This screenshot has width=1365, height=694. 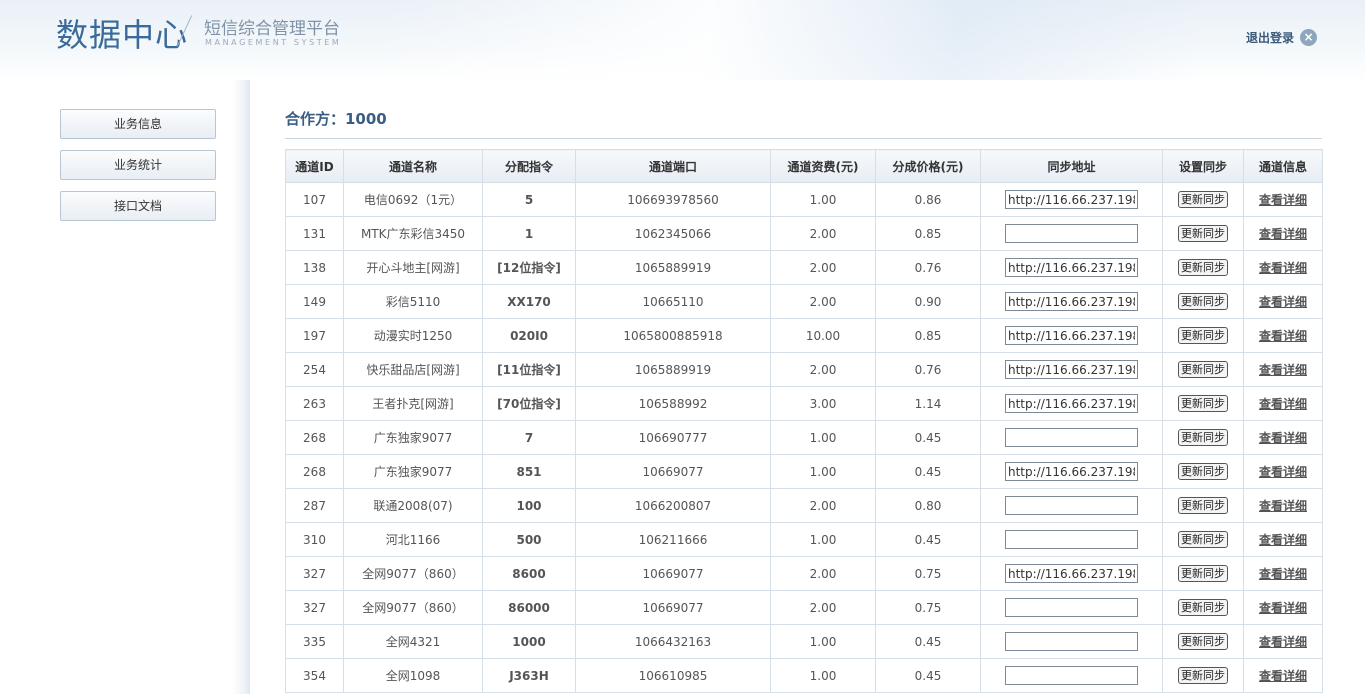 I want to click on channel-id-cell: 107, so click(x=314, y=199).